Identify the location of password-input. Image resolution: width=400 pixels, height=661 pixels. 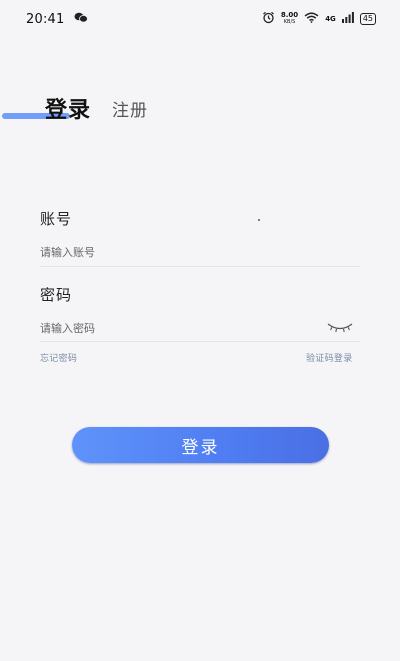
(180, 328).